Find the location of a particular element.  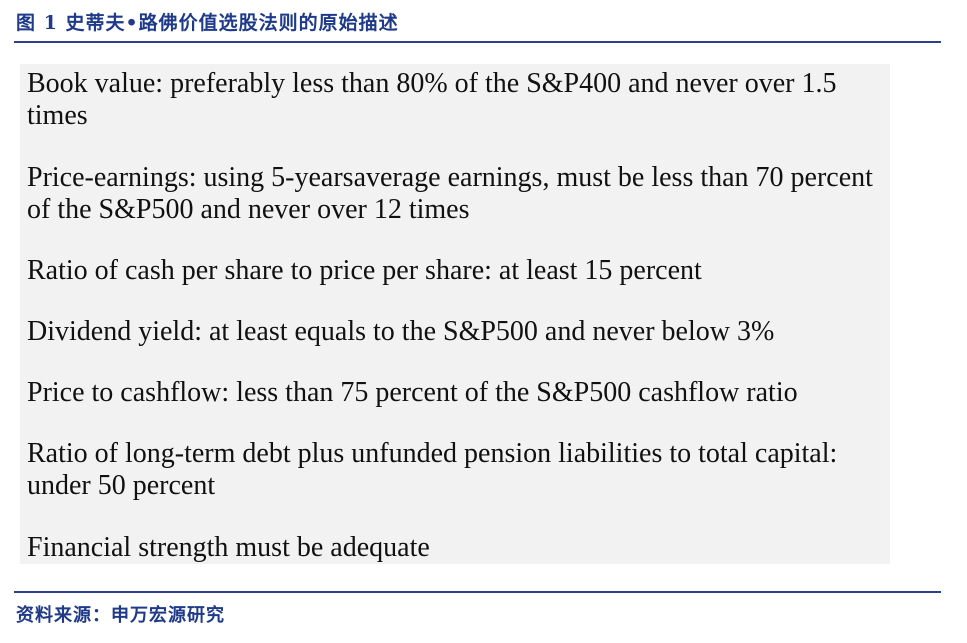

figure-title: 图 1 史蒂夫•路佛价值选股法则的原始描述 is located at coordinates (207, 23).